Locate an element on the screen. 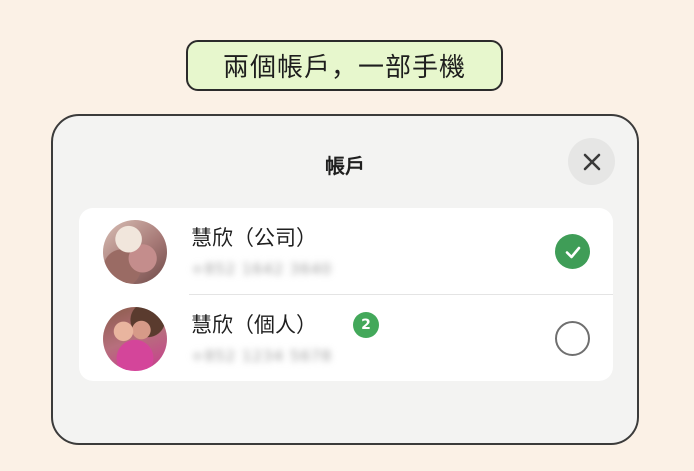 The image size is (694, 471). account-row-work: 慧欣（公司） +852 1642 3640 is located at coordinates (346, 251).